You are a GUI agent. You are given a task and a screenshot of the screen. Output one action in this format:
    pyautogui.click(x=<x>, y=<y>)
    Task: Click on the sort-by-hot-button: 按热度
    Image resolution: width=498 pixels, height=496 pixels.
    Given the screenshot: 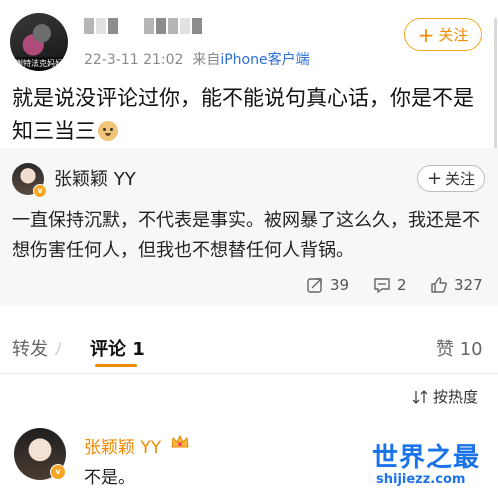 What is the action you would take?
    pyautogui.click(x=445, y=396)
    